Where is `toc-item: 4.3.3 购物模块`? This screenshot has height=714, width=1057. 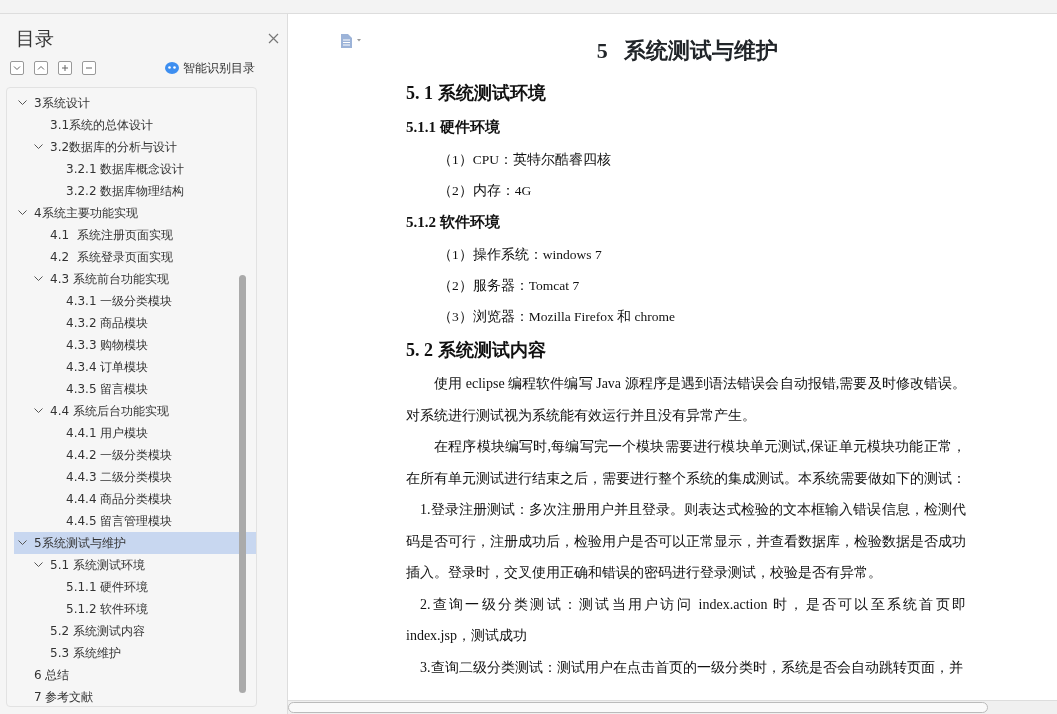 toc-item: 4.3.3 购物模块 is located at coordinates (135, 344).